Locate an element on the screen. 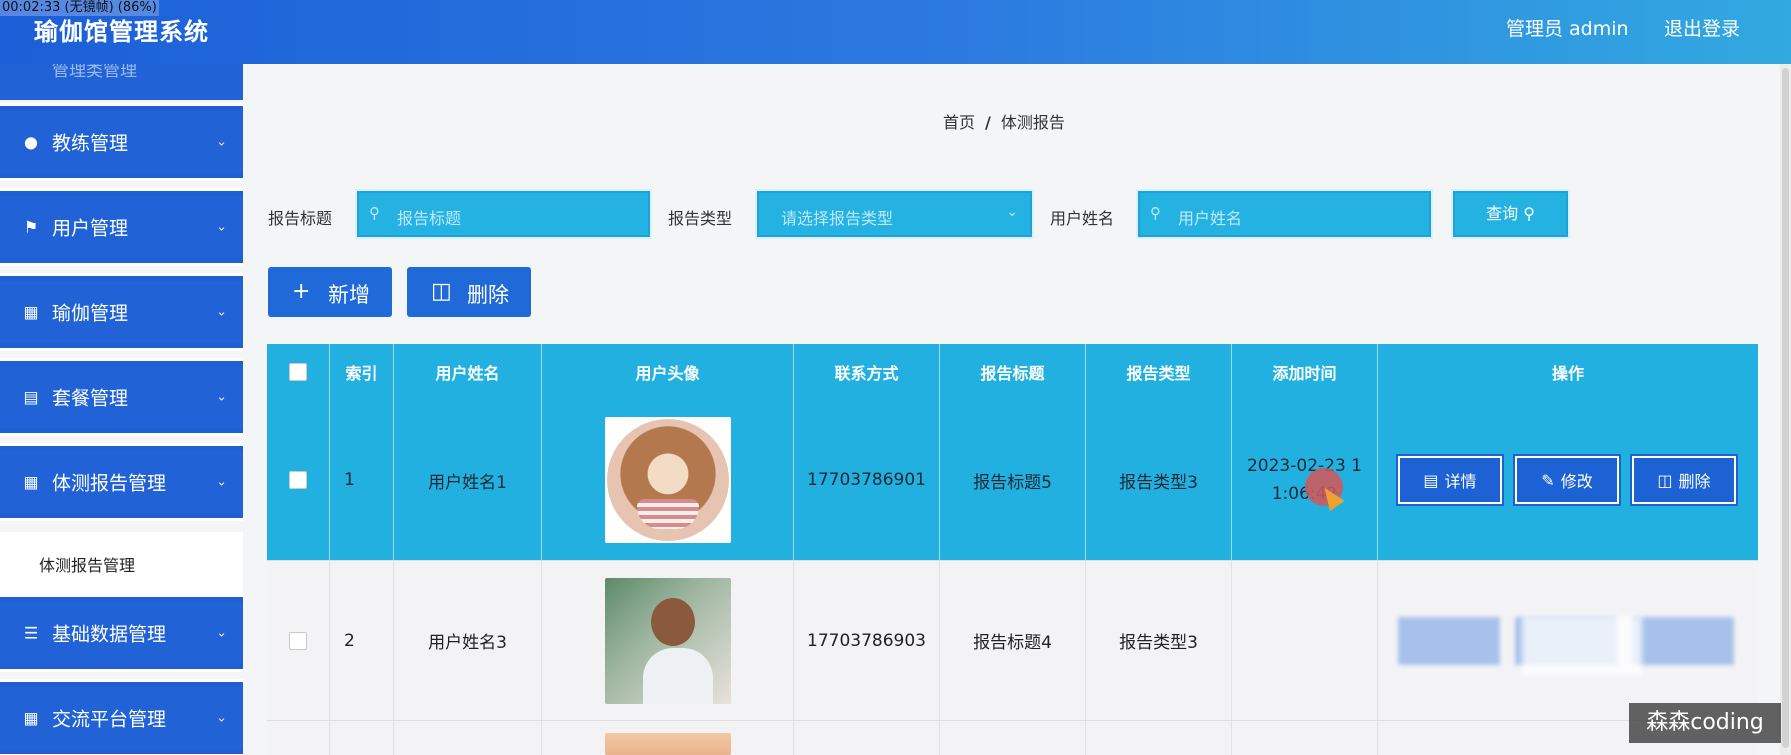 The width and height of the screenshot is (1791, 755). sidebar-item-coach: ● 教练管理 ⌄ is located at coordinates (121, 142).